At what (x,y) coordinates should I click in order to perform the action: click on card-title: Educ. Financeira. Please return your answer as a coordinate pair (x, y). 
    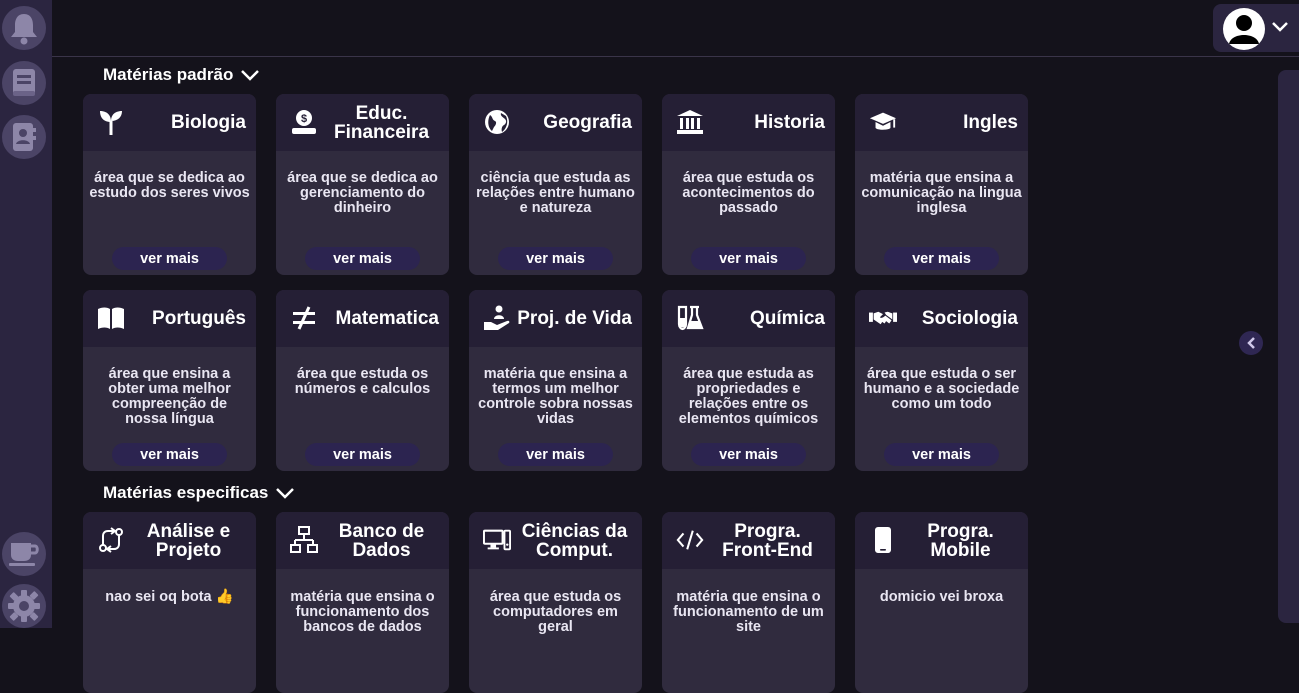
    Looking at the image, I should click on (381, 122).